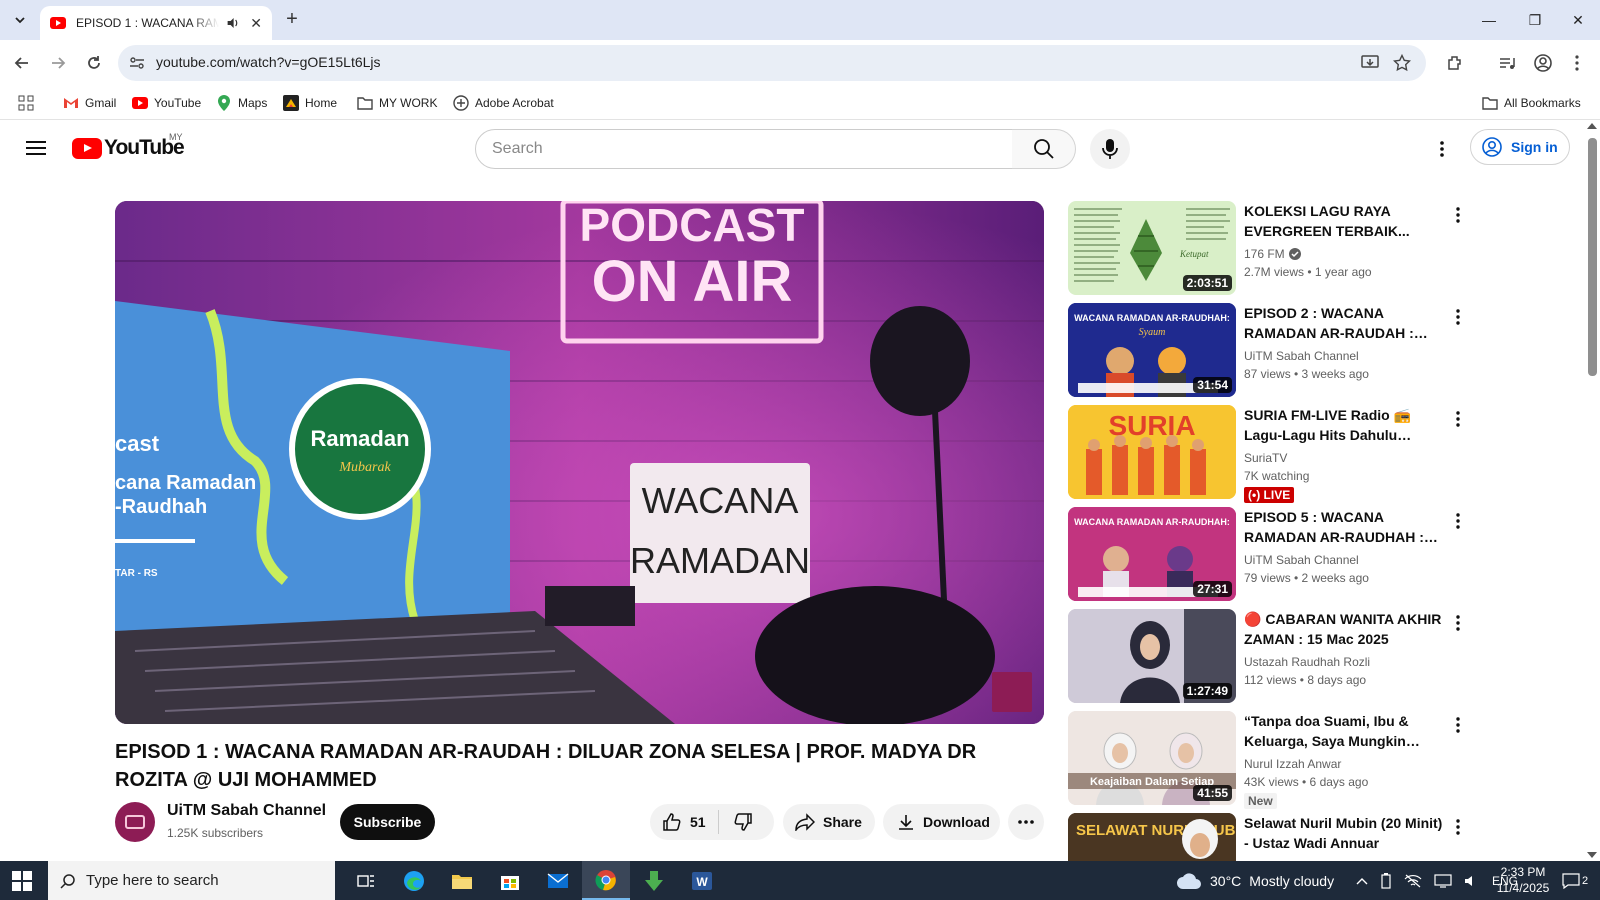 The height and width of the screenshot is (900, 1600). Describe the element at coordinates (387, 822) in the screenshot. I see `subscribe-button: Subscribe` at that location.